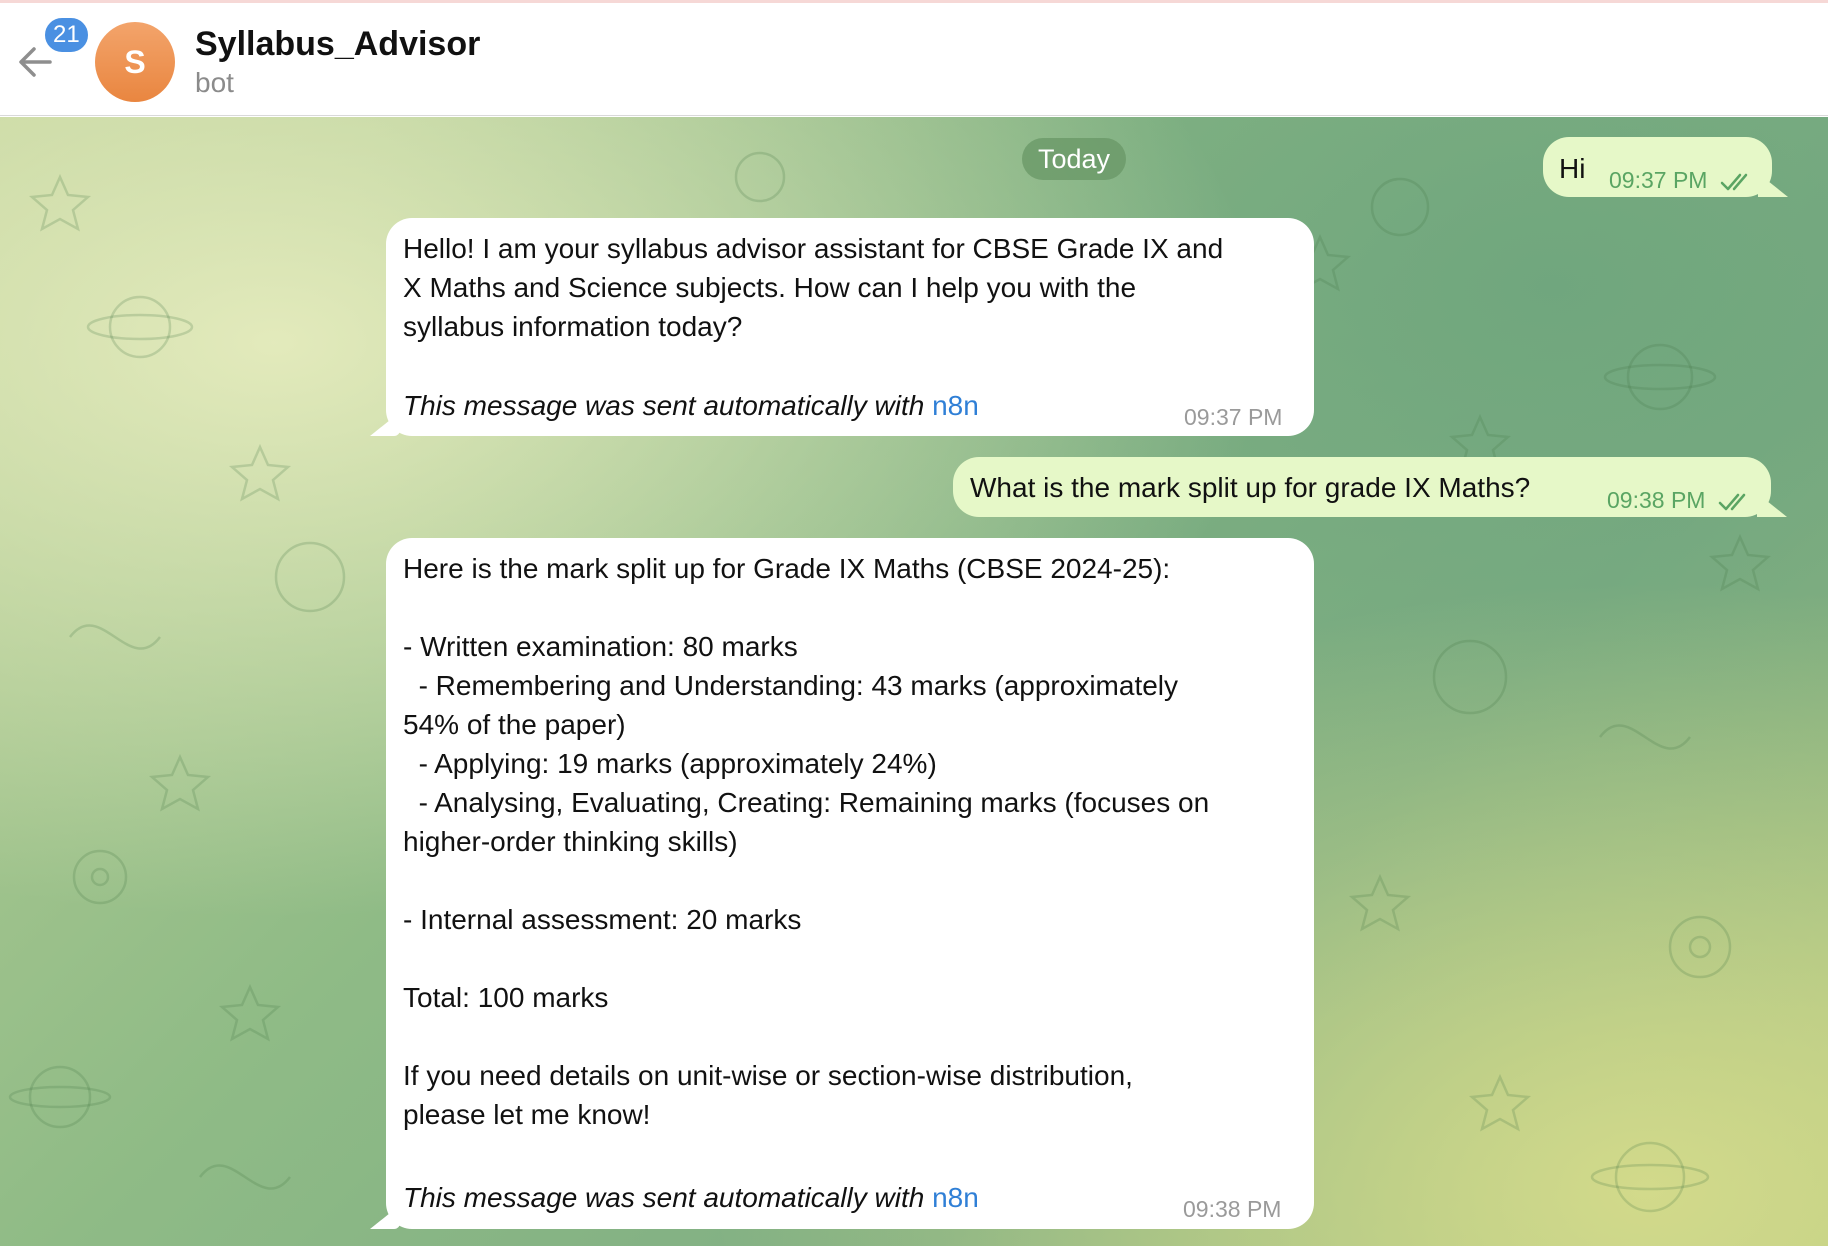 The width and height of the screenshot is (1828, 1246). What do you see at coordinates (1658, 180) in the screenshot?
I see `message-time-label: 09:37 PM` at bounding box center [1658, 180].